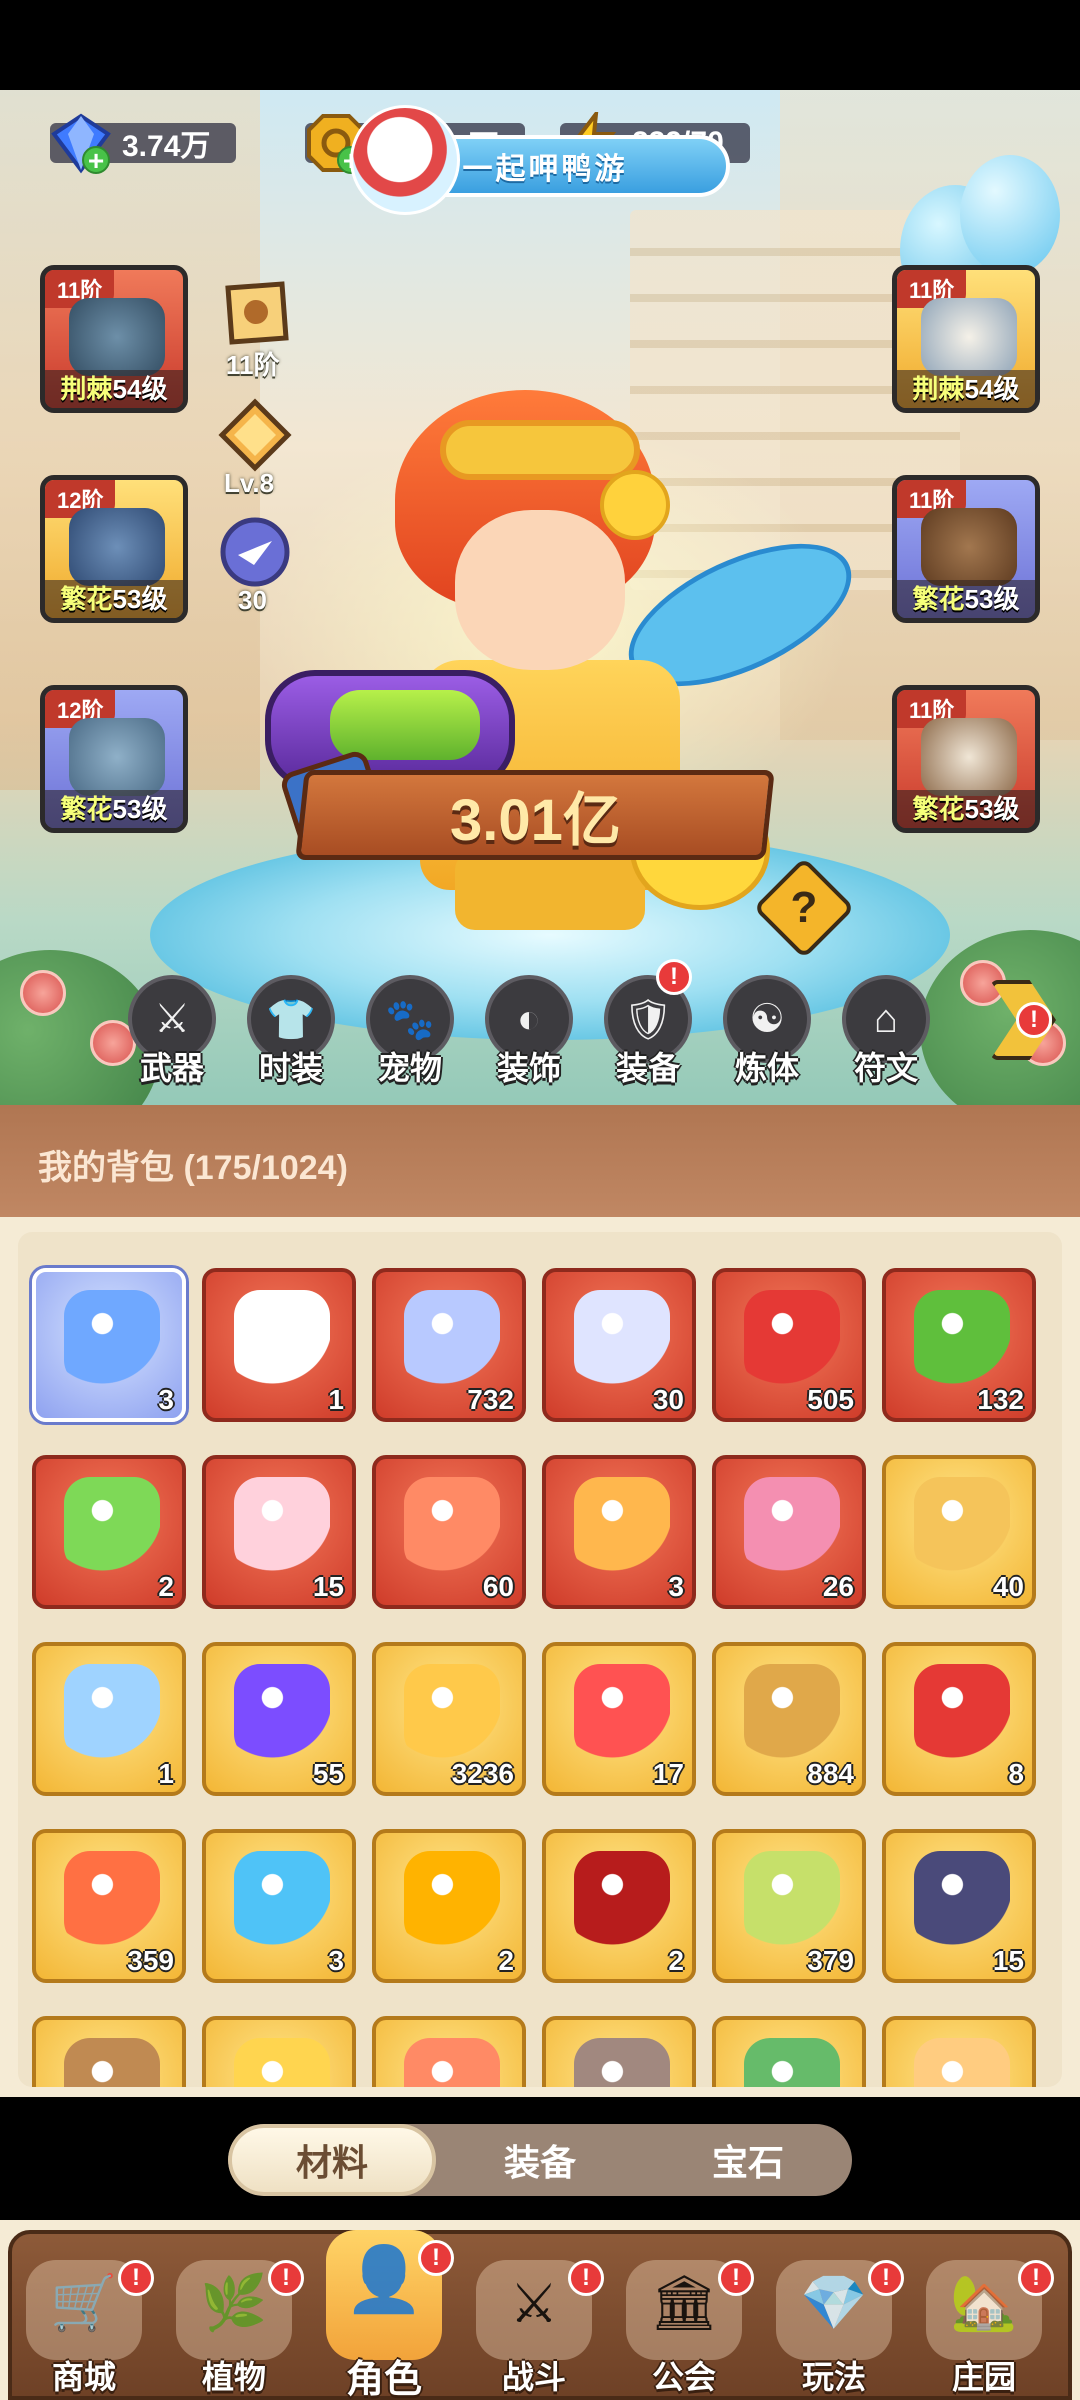 This screenshot has height=2400, width=1080. Describe the element at coordinates (622, 1525) in the screenshot. I see `lotus-duo-icon` at that location.